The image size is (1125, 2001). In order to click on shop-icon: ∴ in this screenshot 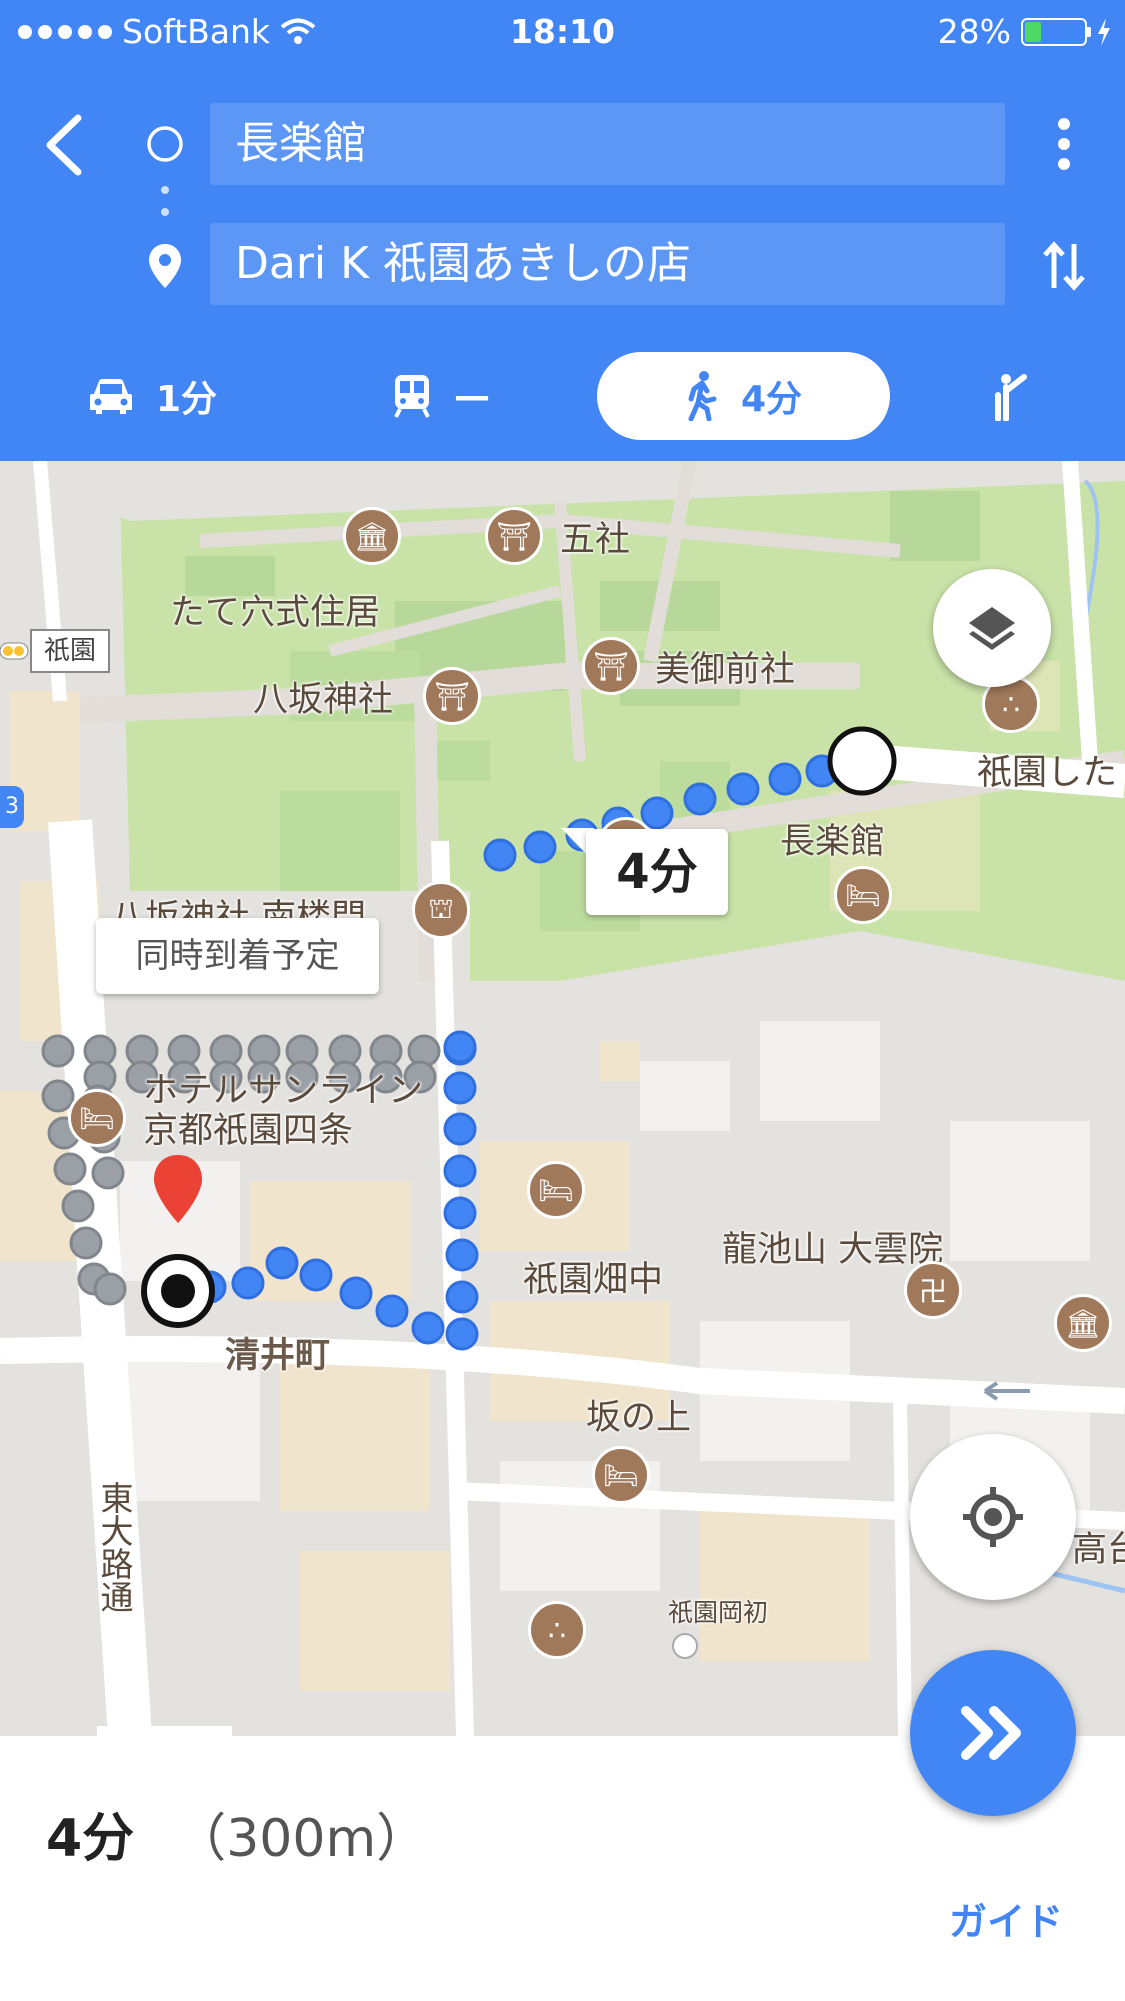, I will do `click(557, 1630)`.